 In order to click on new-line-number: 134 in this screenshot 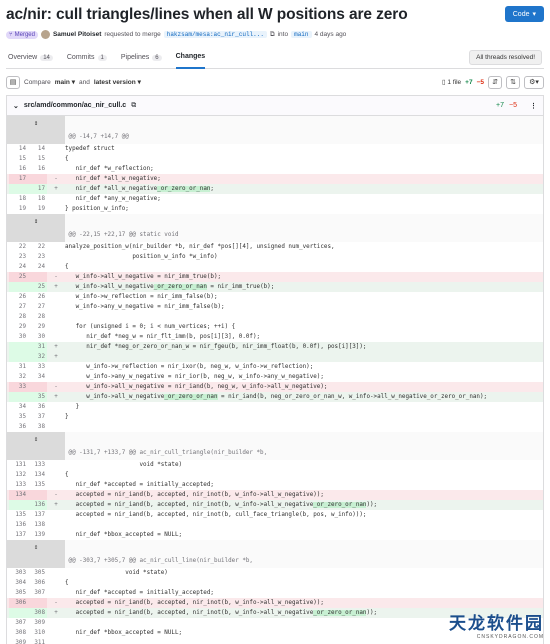, I will do `click(37, 475)`.